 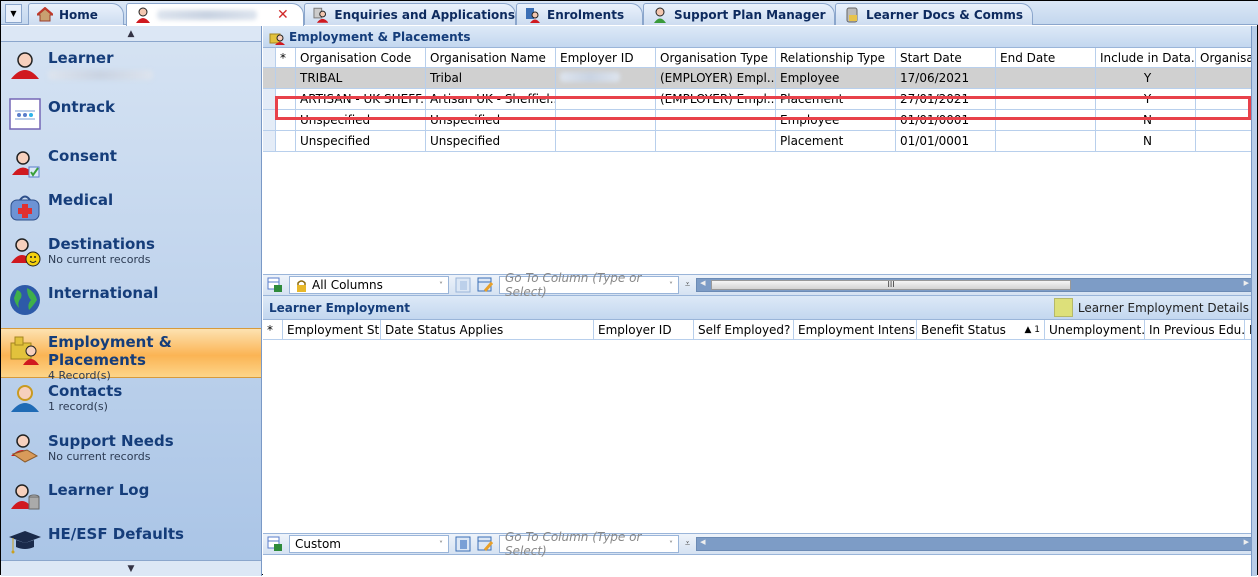 What do you see at coordinates (76, 14) in the screenshot?
I see `tab-home: Home` at bounding box center [76, 14].